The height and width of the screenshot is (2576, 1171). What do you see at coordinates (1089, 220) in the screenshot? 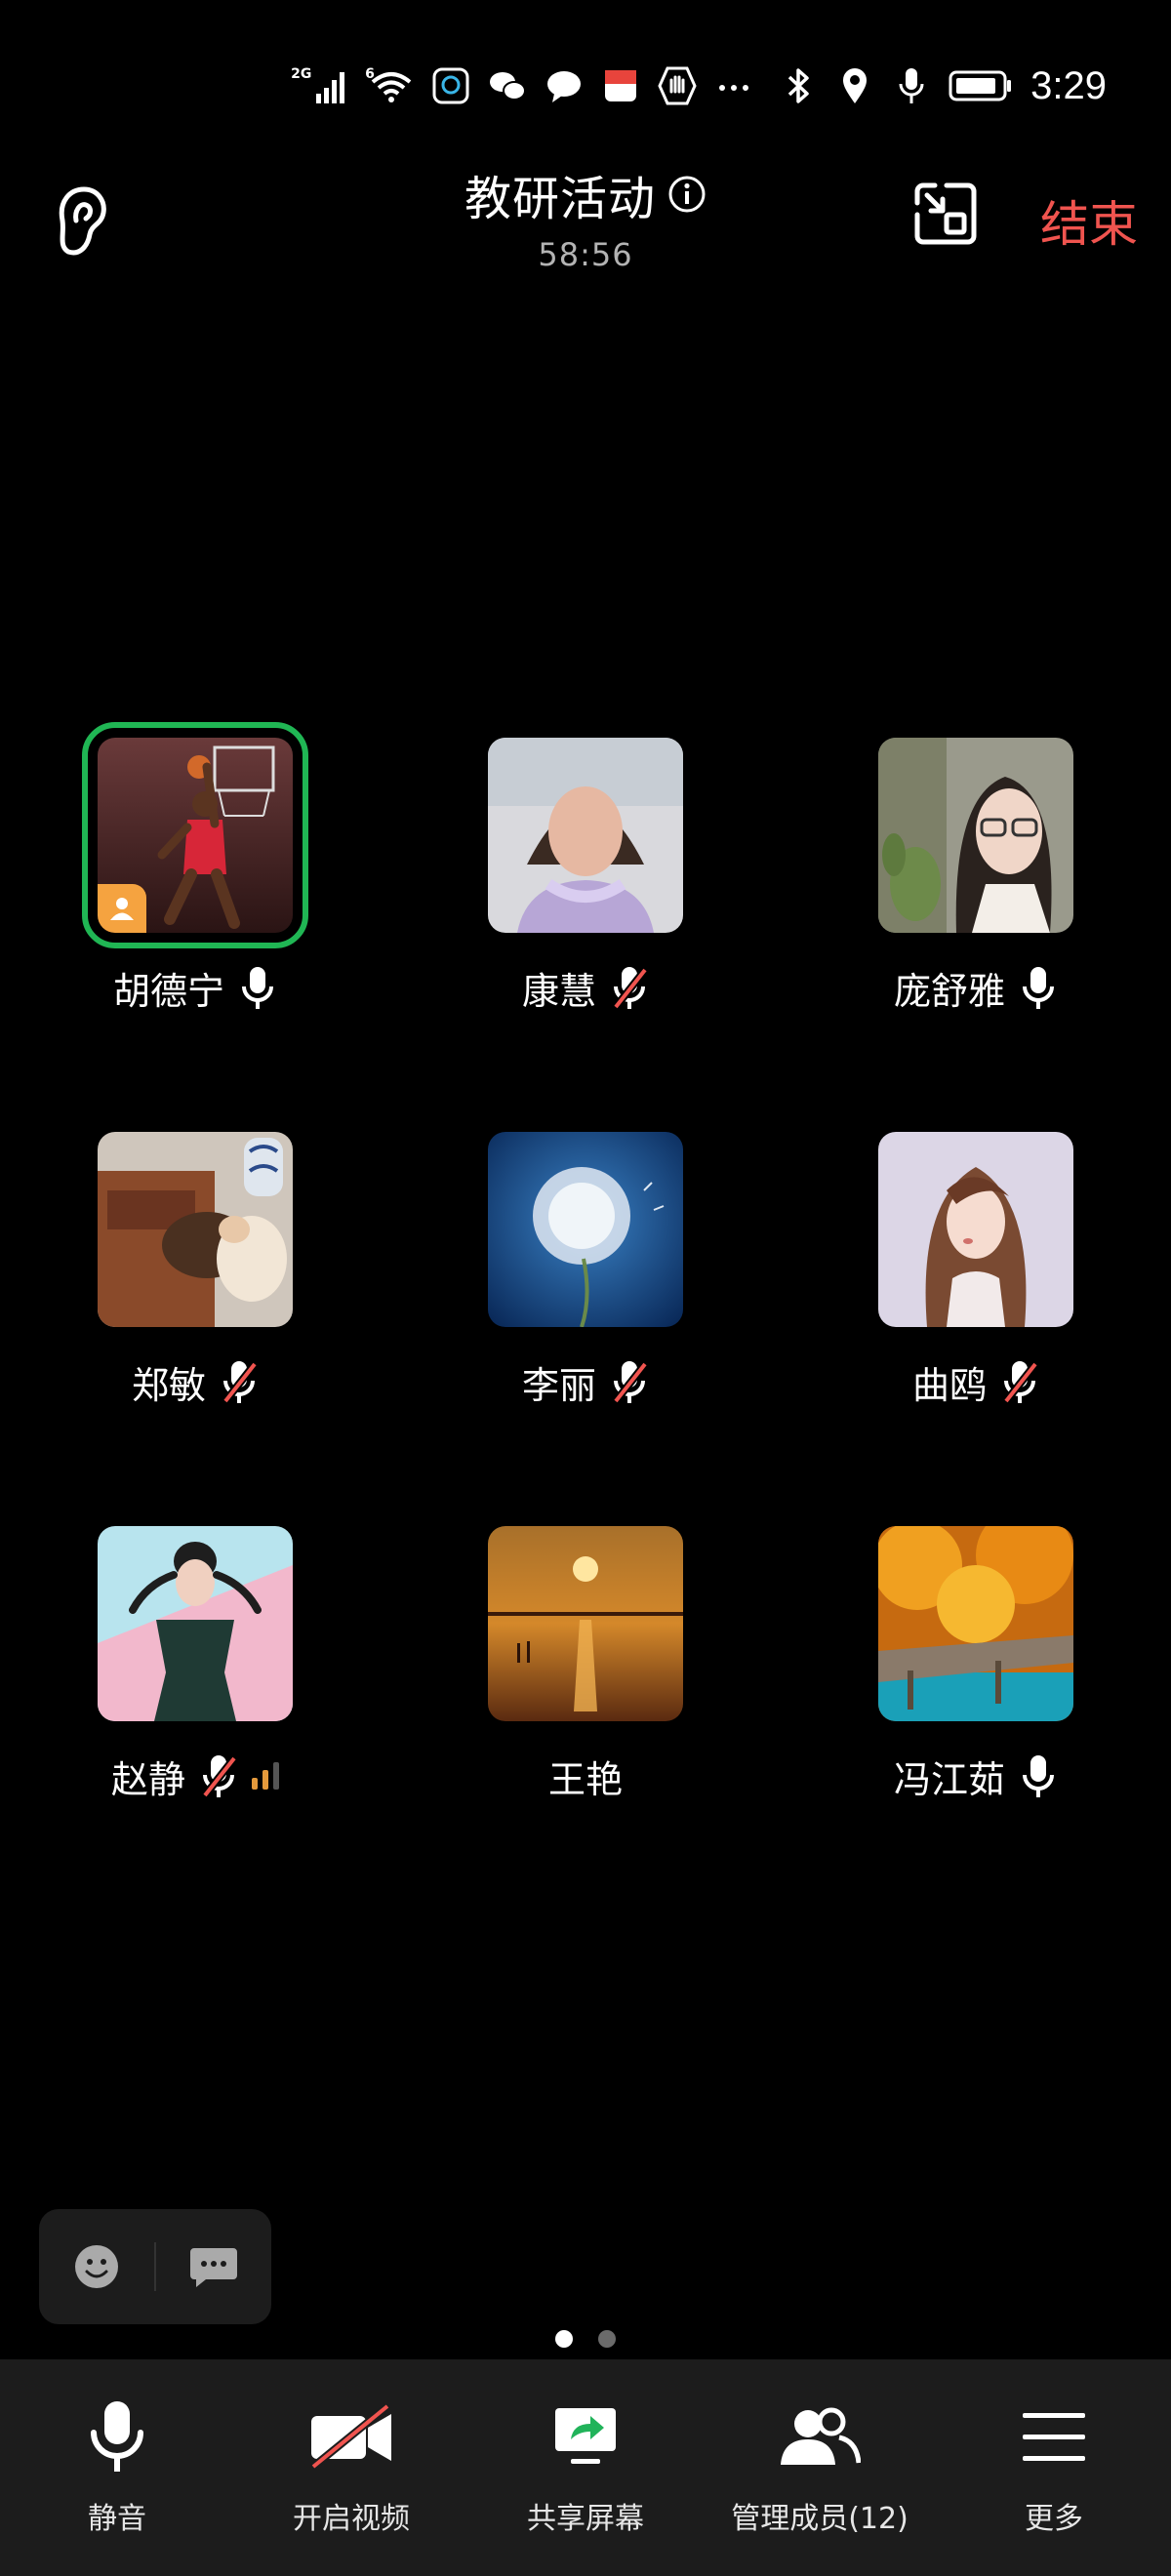
I see `end-meeting-button: 结束` at bounding box center [1089, 220].